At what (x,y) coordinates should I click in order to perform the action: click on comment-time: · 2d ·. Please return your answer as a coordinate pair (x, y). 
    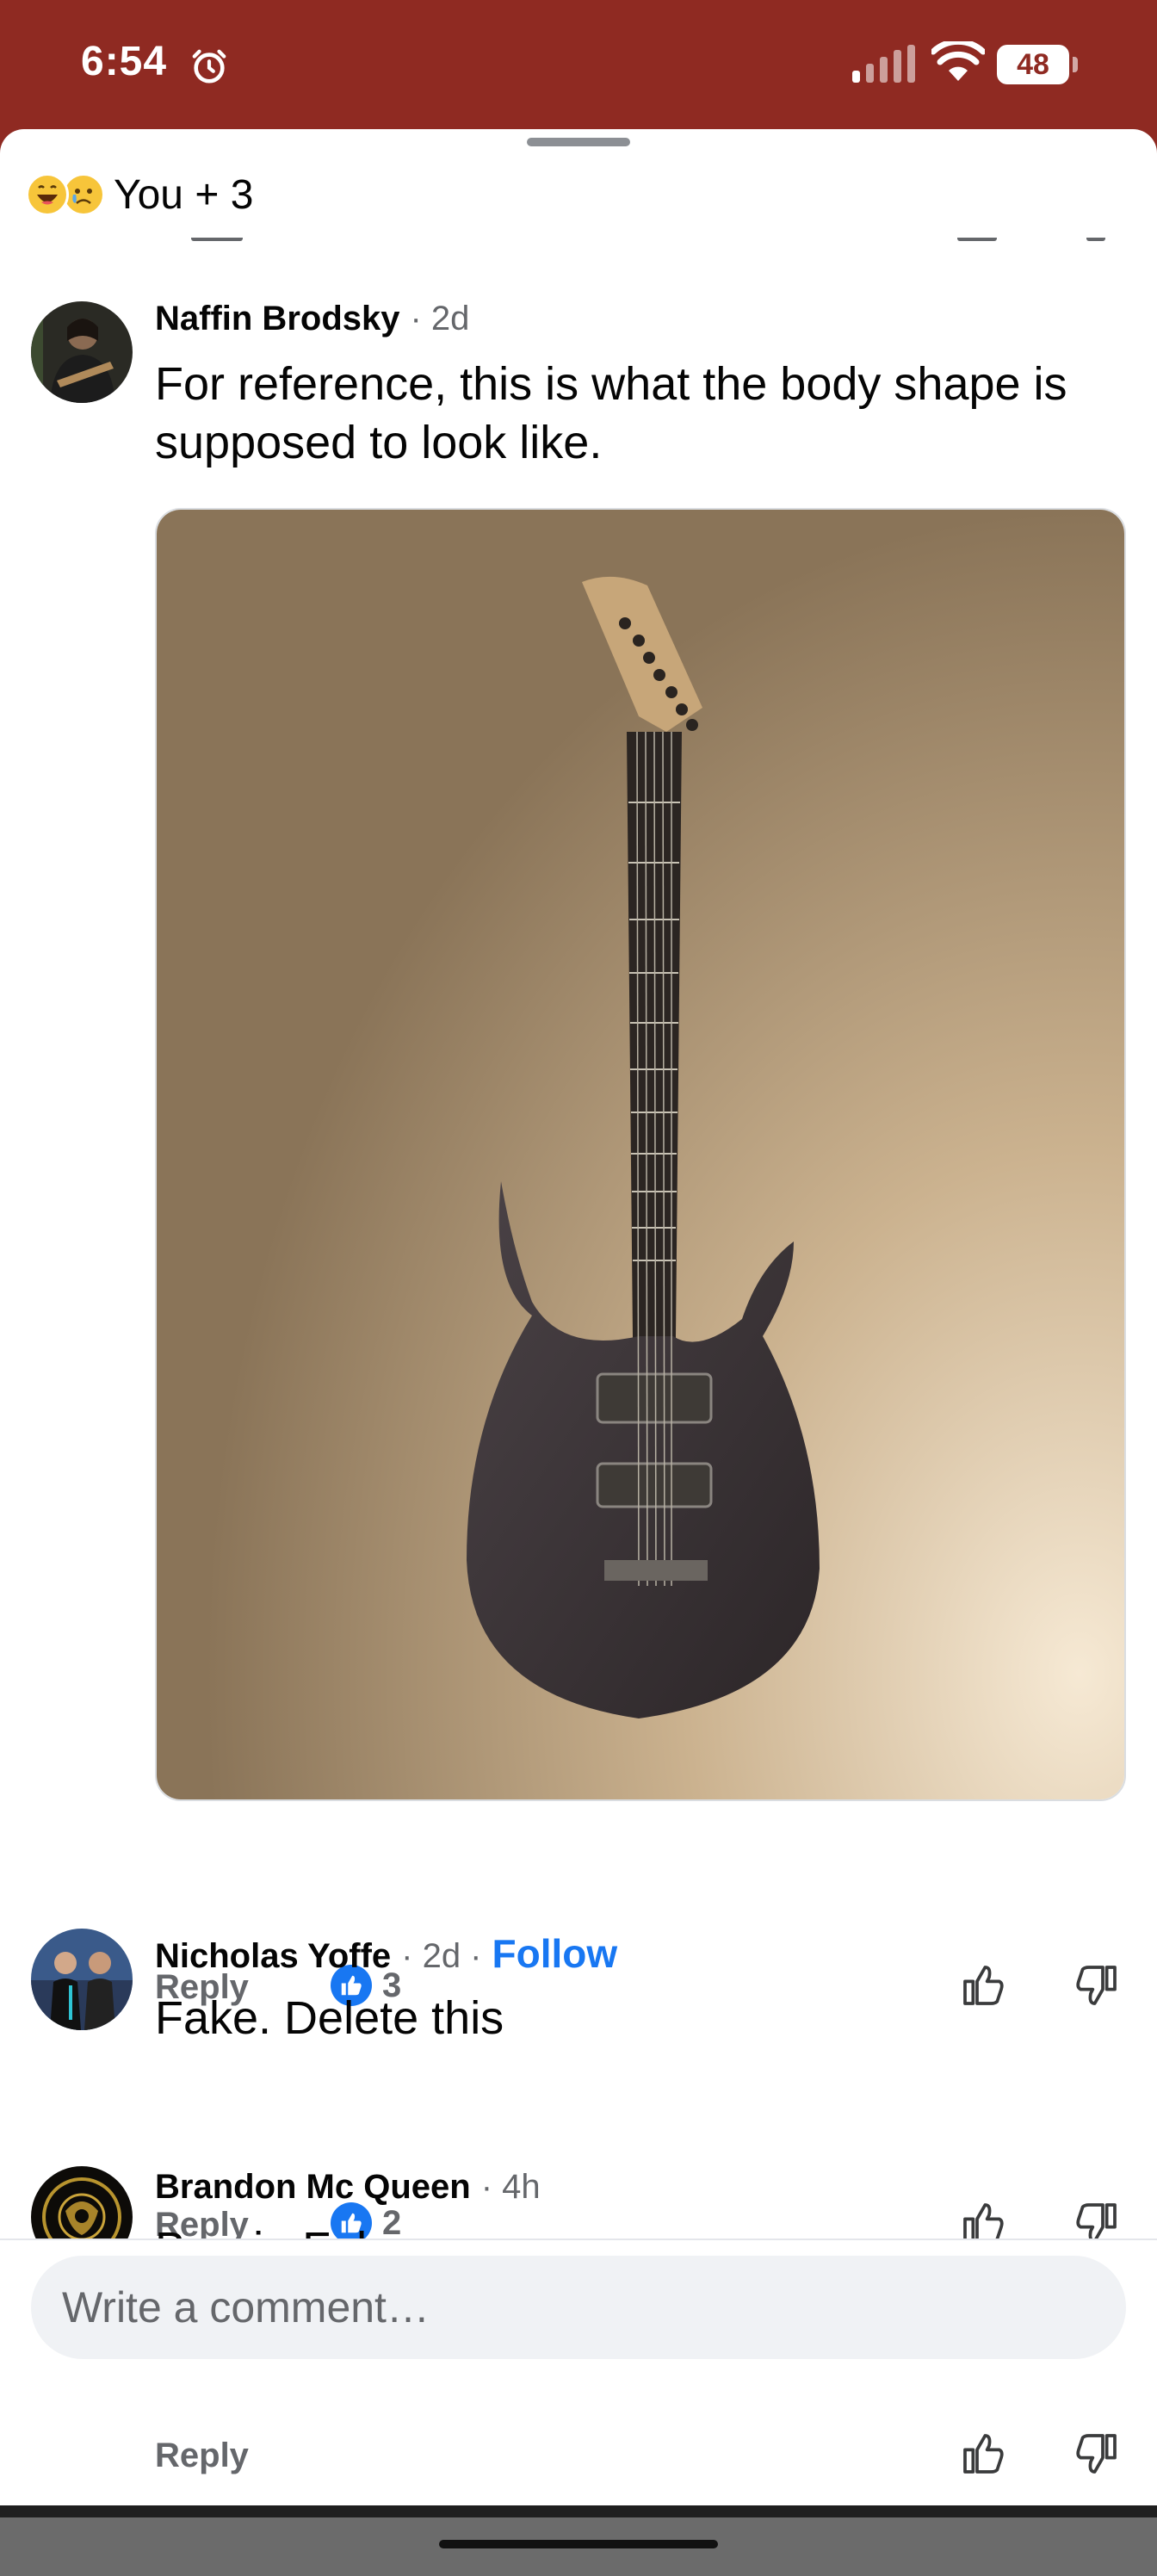
    Looking at the image, I should click on (441, 1956).